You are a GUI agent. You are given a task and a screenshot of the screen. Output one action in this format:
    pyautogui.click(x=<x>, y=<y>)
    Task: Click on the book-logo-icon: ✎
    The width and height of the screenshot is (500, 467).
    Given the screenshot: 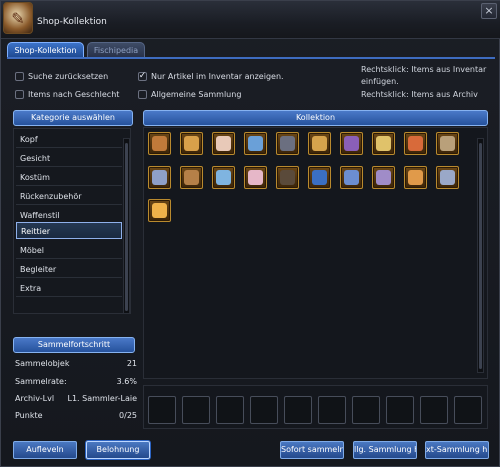 What is the action you would take?
    pyautogui.click(x=18, y=18)
    